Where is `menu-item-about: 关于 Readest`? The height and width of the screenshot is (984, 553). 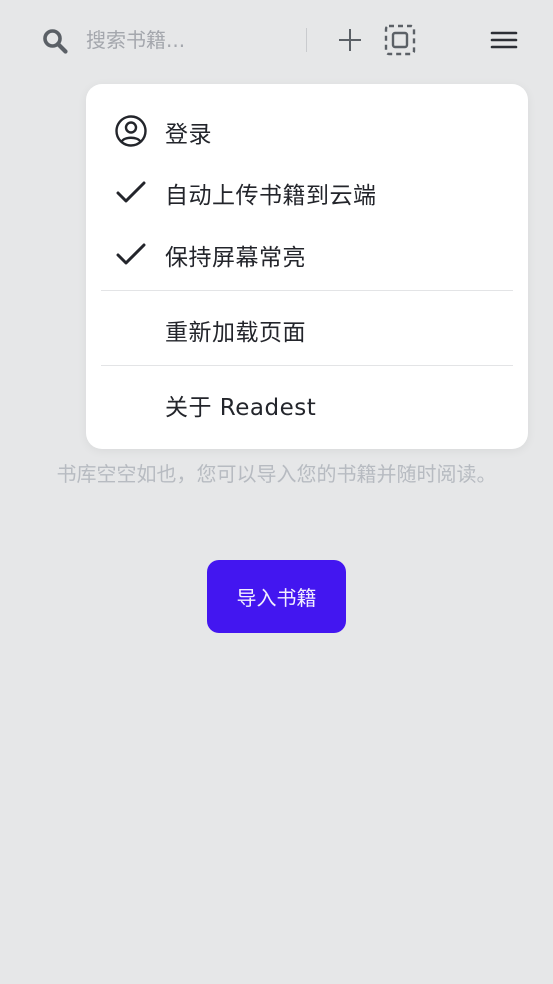 menu-item-about: 关于 Readest is located at coordinates (307, 402).